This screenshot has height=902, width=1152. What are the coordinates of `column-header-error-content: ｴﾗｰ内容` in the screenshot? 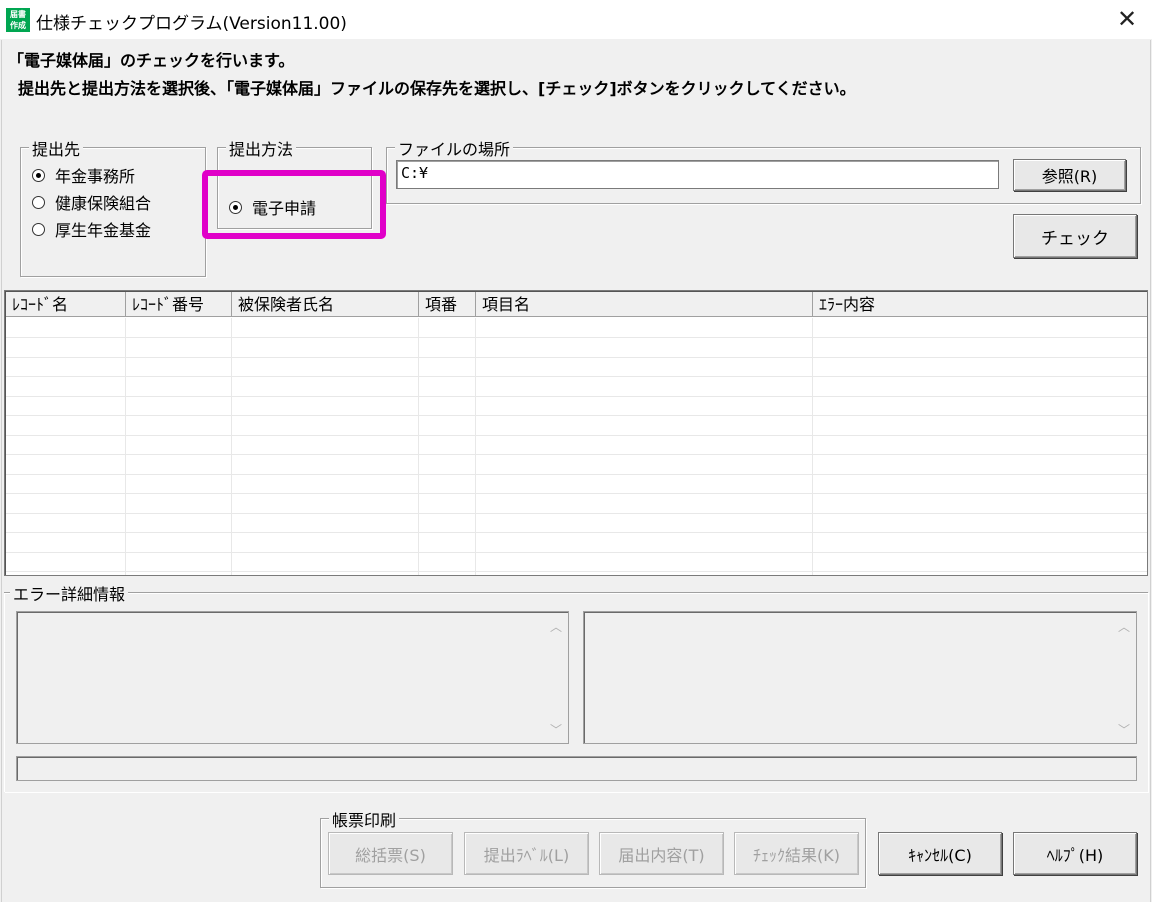 It's located at (980, 304).